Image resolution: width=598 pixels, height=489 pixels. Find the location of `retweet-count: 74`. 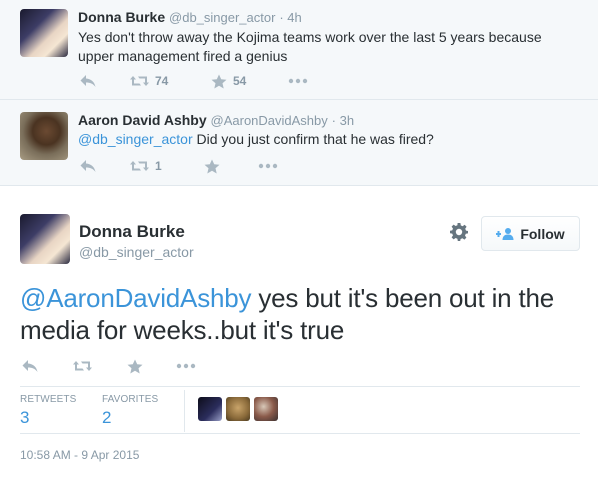

retweet-count: 74 is located at coordinates (162, 81).